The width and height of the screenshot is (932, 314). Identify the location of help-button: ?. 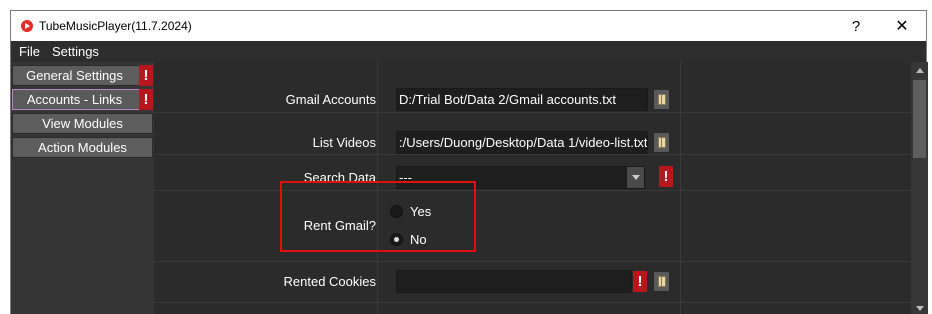
(856, 26).